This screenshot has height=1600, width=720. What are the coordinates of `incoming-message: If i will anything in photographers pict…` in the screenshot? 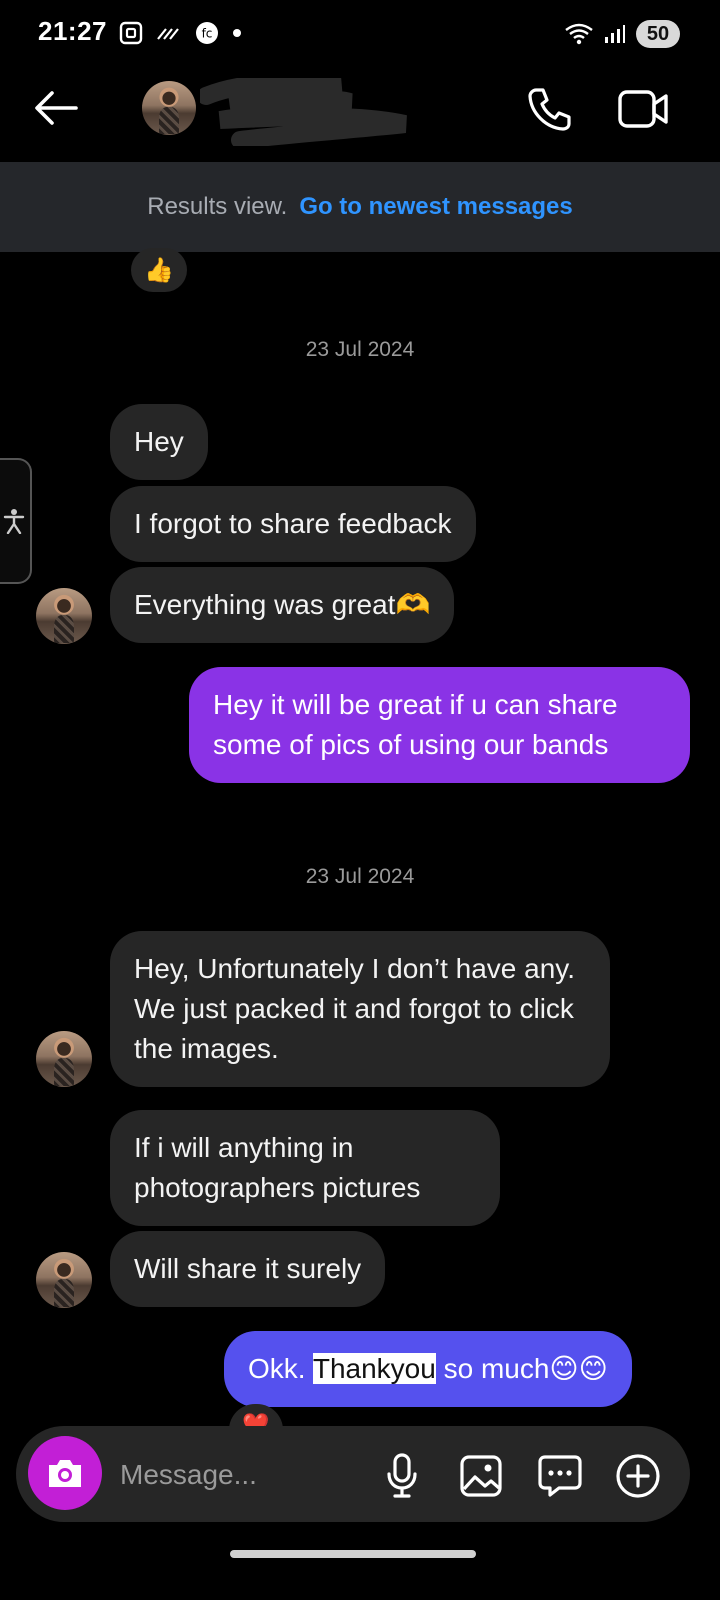 It's located at (305, 1168).